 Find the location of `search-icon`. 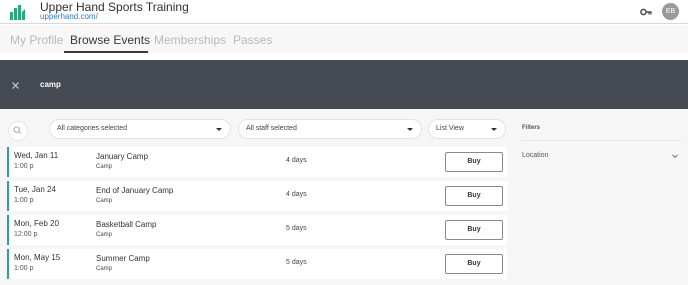

search-icon is located at coordinates (17, 130).